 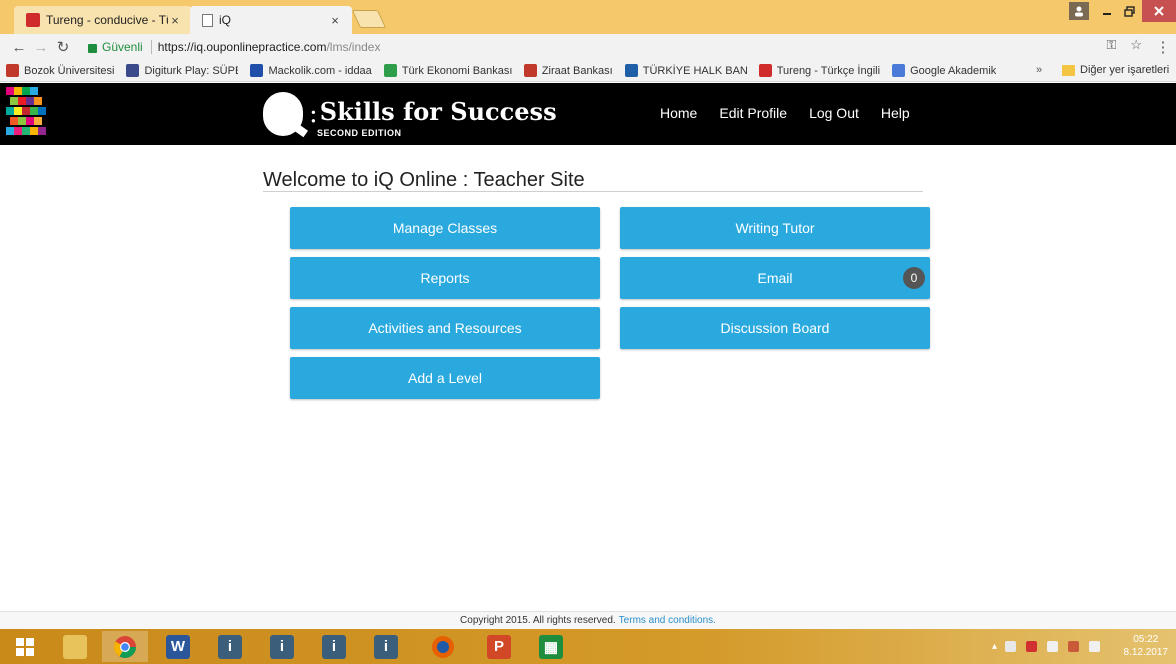 What do you see at coordinates (694, 70) in the screenshot?
I see `bookmark-label: TÜRKİYE HALK BANK` at bounding box center [694, 70].